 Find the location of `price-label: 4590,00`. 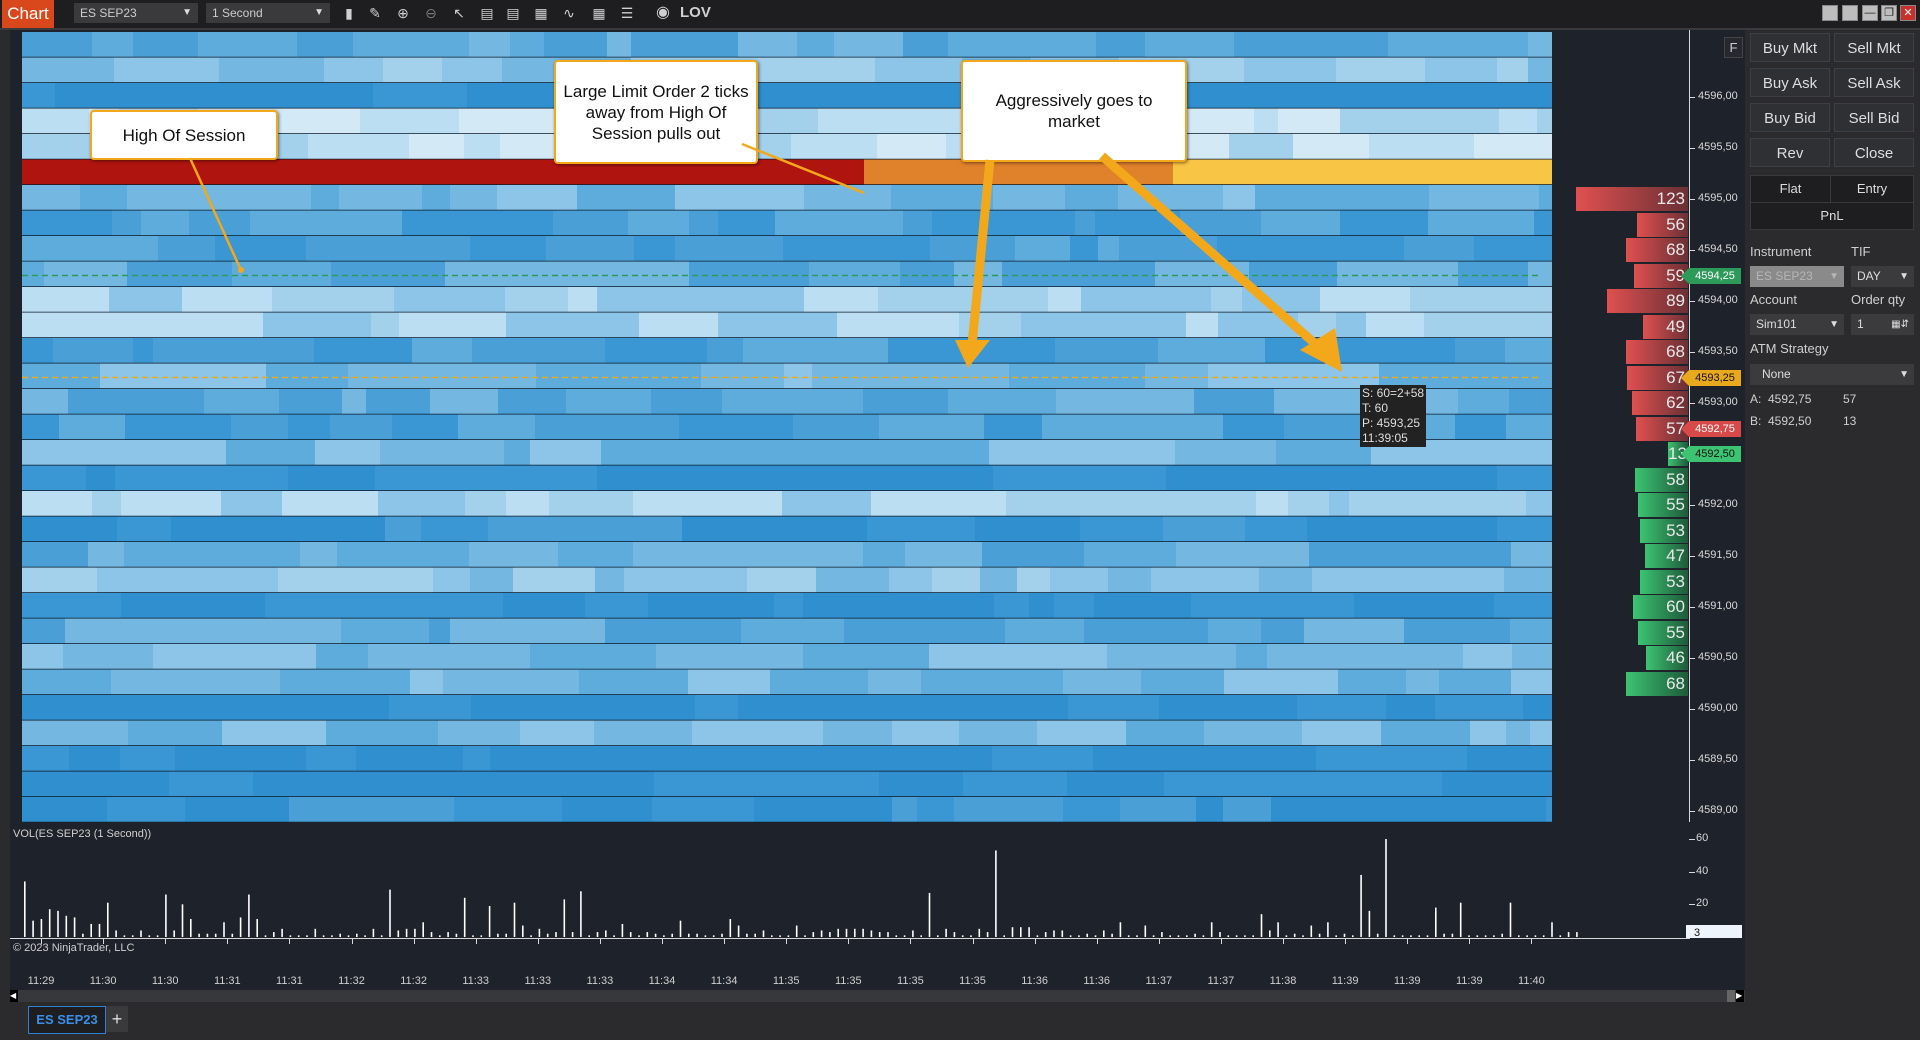

price-label: 4590,00 is located at coordinates (1718, 708).